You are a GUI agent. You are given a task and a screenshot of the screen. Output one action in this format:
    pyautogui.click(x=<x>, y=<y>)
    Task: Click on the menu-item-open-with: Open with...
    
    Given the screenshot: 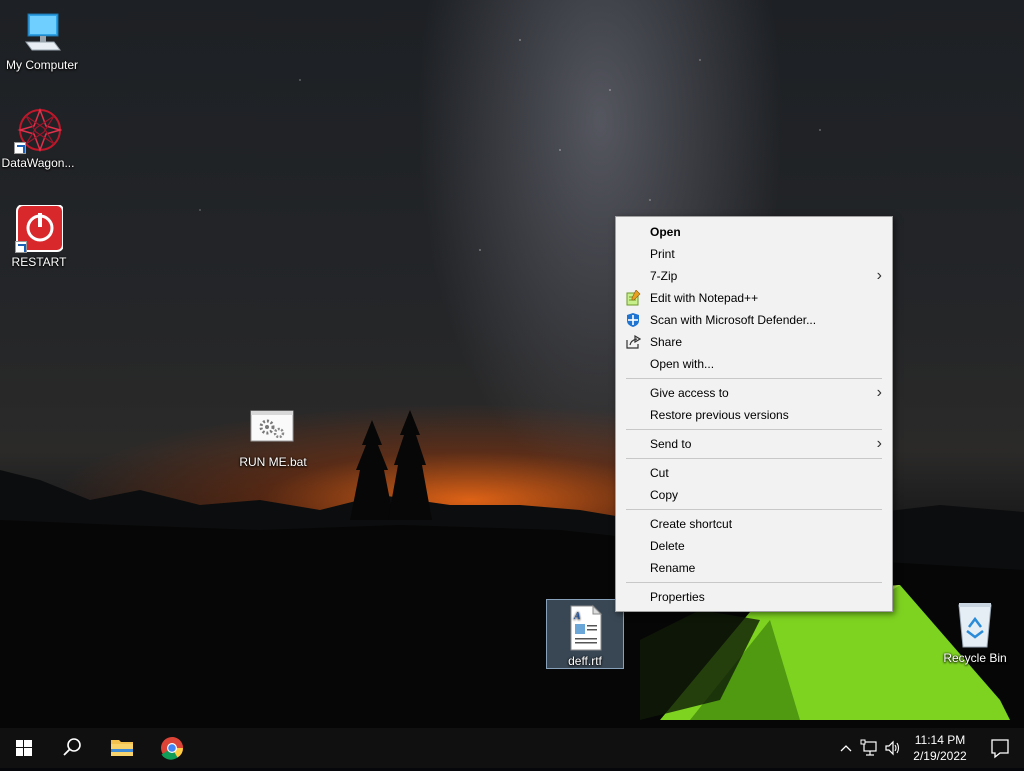 What is the action you would take?
    pyautogui.click(x=754, y=364)
    